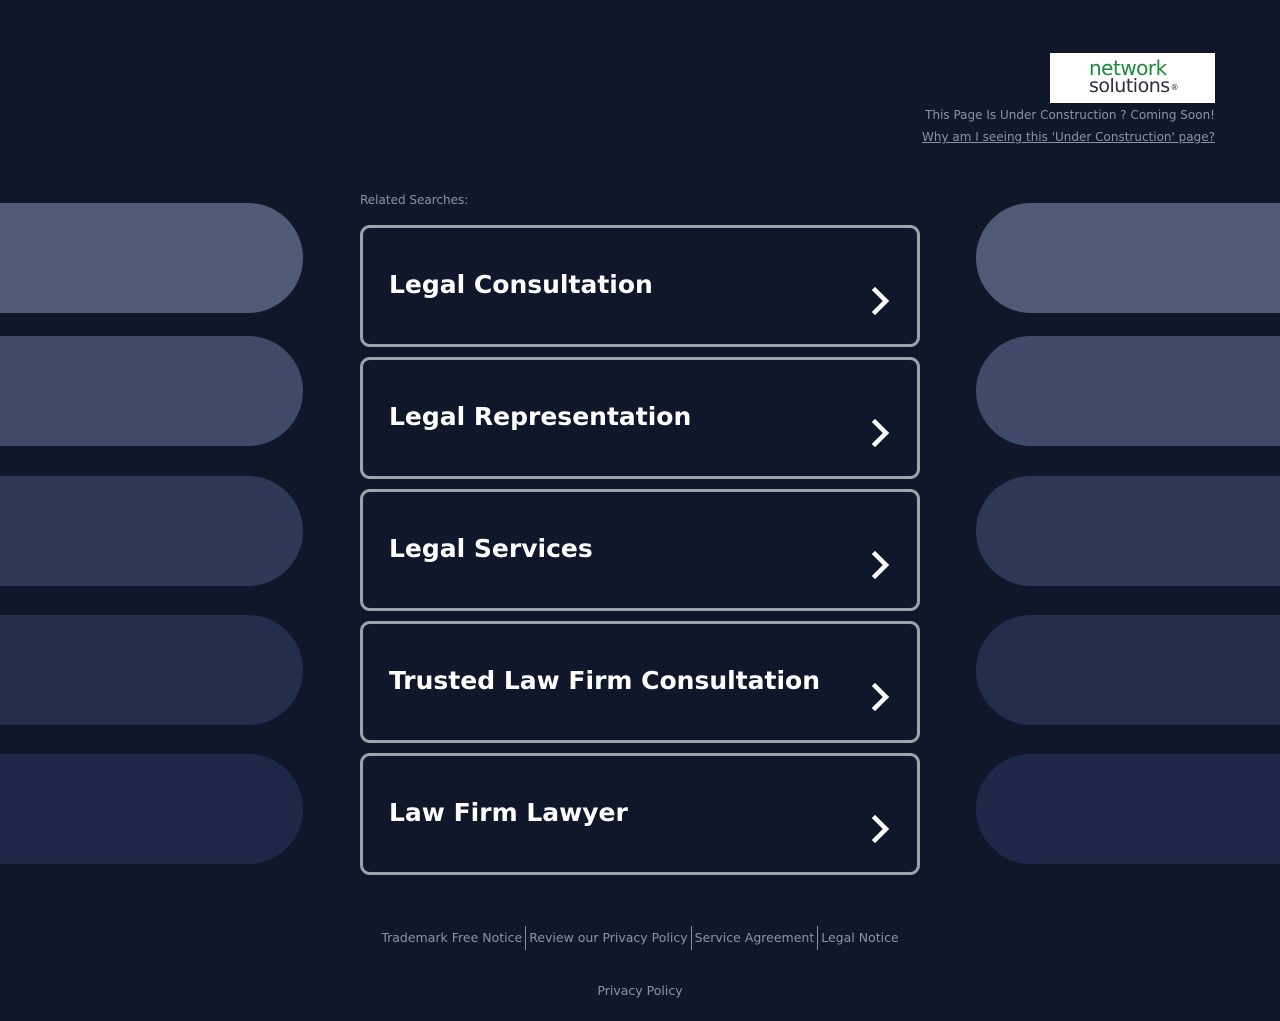 The image size is (1280, 1021). What do you see at coordinates (640, 990) in the screenshot?
I see `privacy-policy-link: Privacy Policy` at bounding box center [640, 990].